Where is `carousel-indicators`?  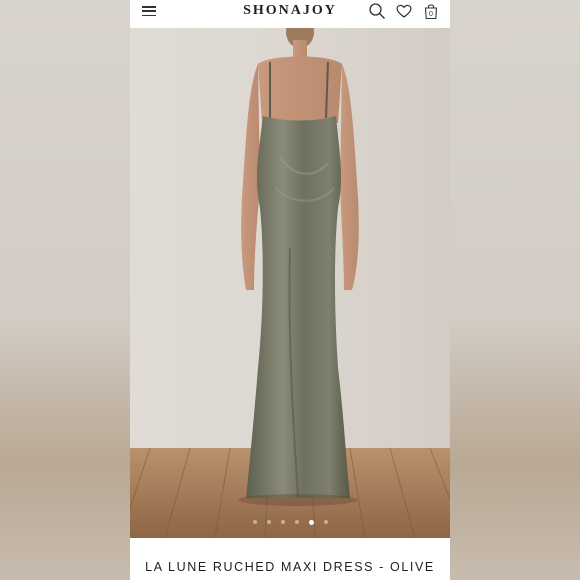 carousel-indicators is located at coordinates (290, 522).